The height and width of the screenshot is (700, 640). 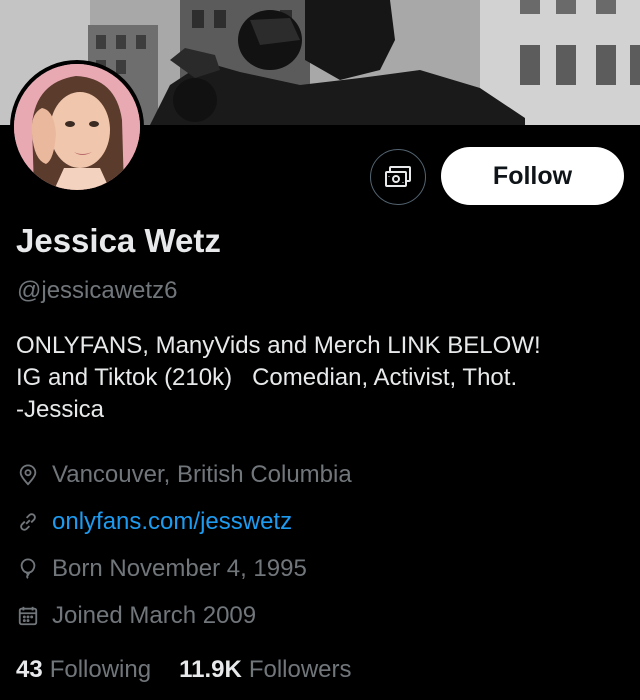 What do you see at coordinates (210, 669) in the screenshot?
I see `followers-count: 11.9K` at bounding box center [210, 669].